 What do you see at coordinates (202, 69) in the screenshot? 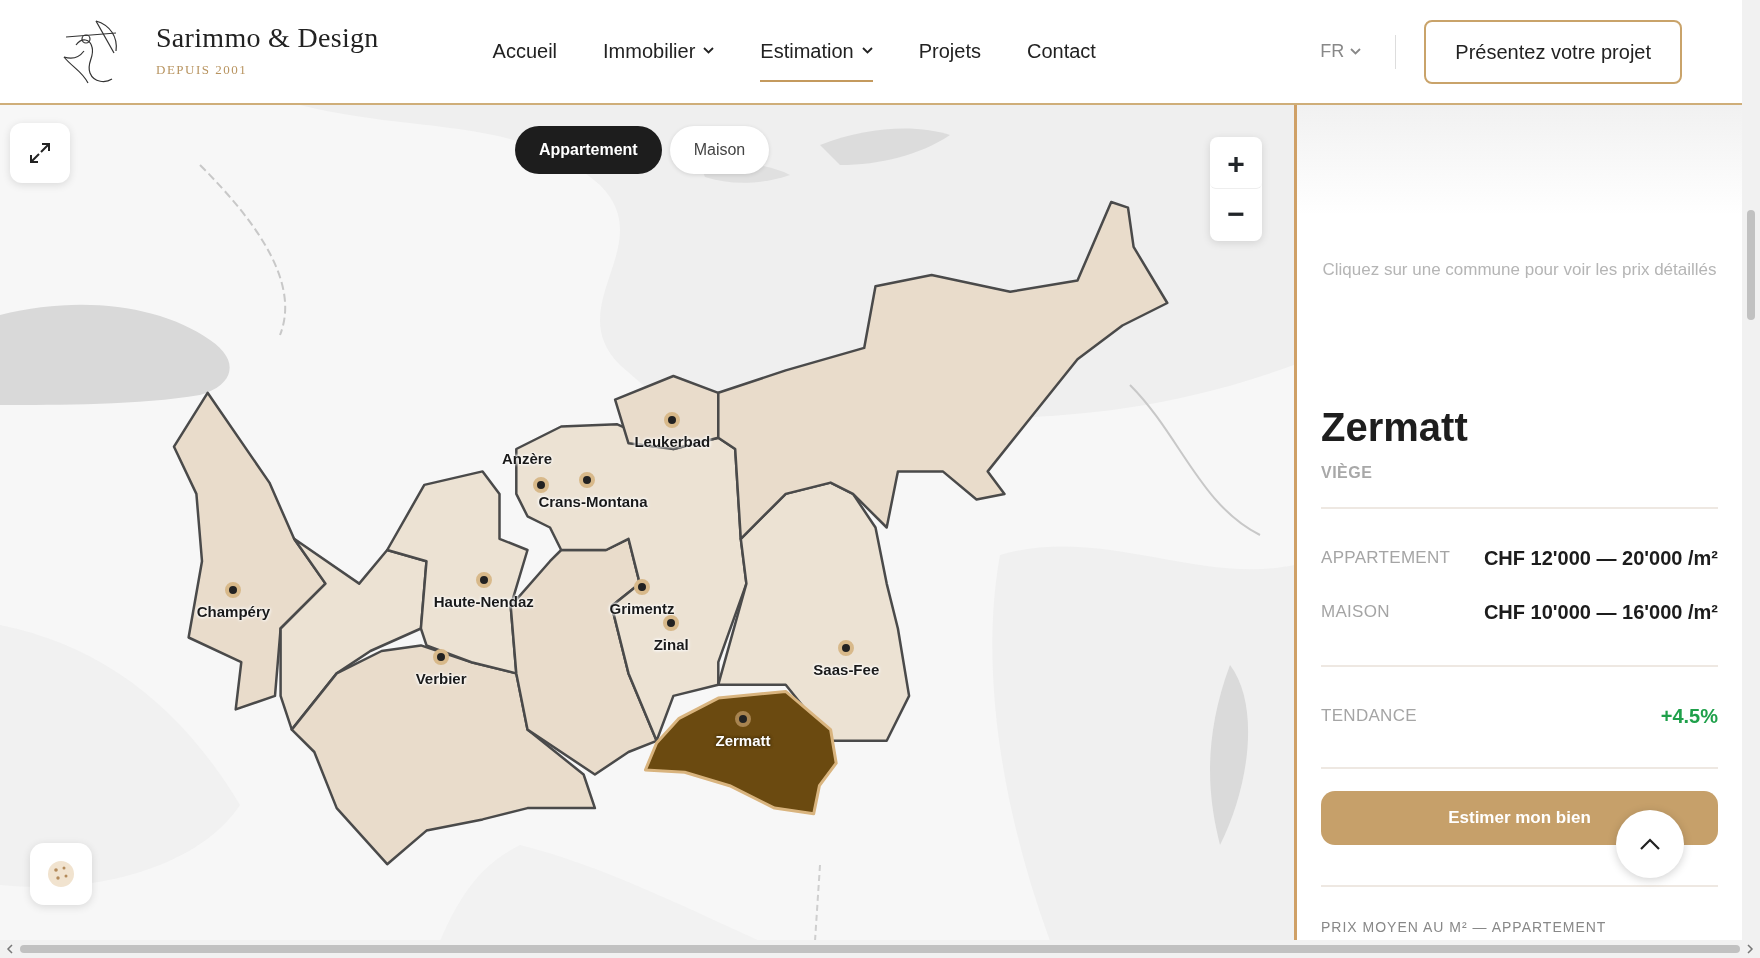
I see `brand-tagline: DEPUIS 2001` at bounding box center [202, 69].